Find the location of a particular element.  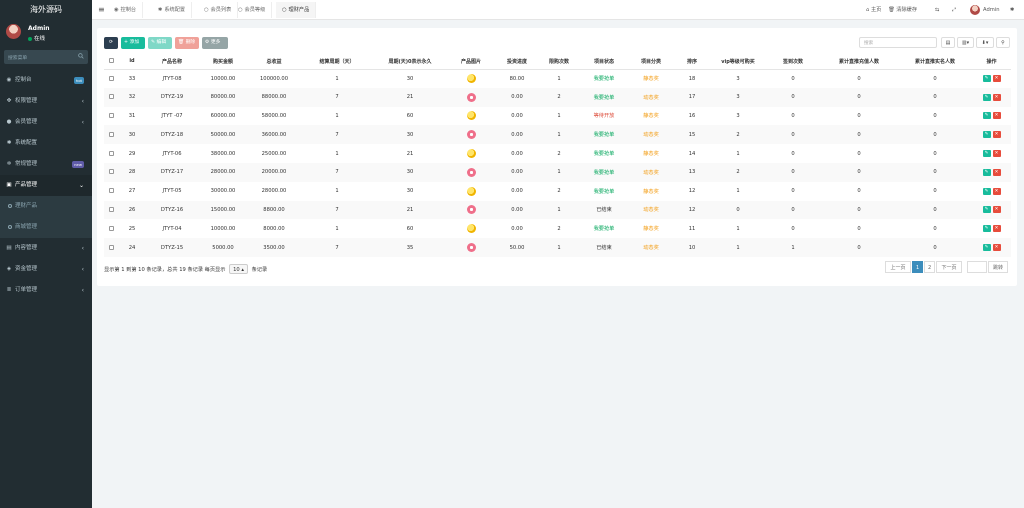

table-search-input: 搜索 is located at coordinates (898, 42).